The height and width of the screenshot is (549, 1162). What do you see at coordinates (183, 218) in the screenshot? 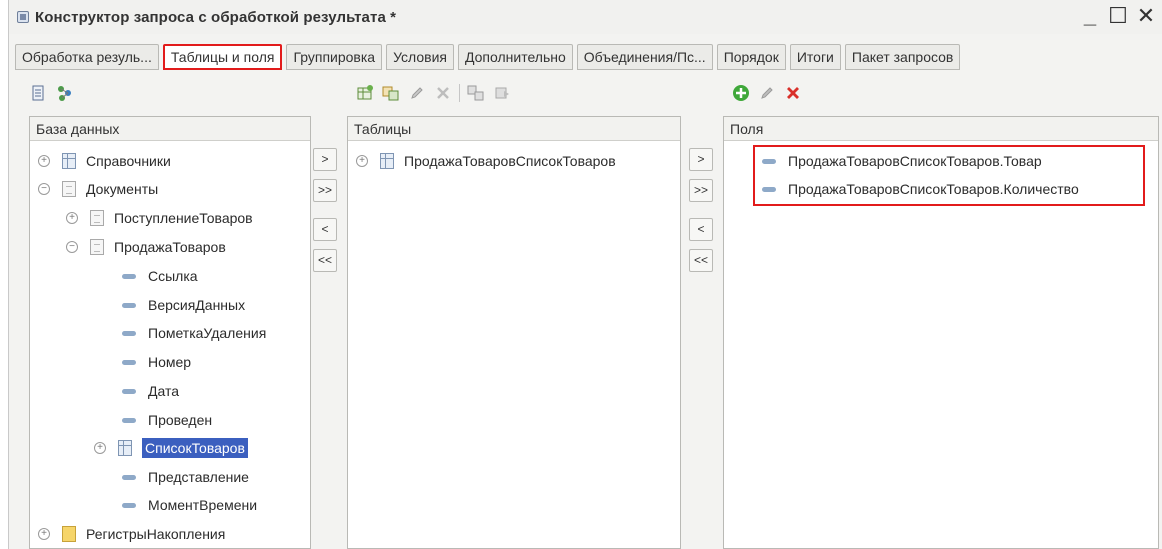
I see `tree-item-label: ПоступлениеТоваров` at bounding box center [183, 218].